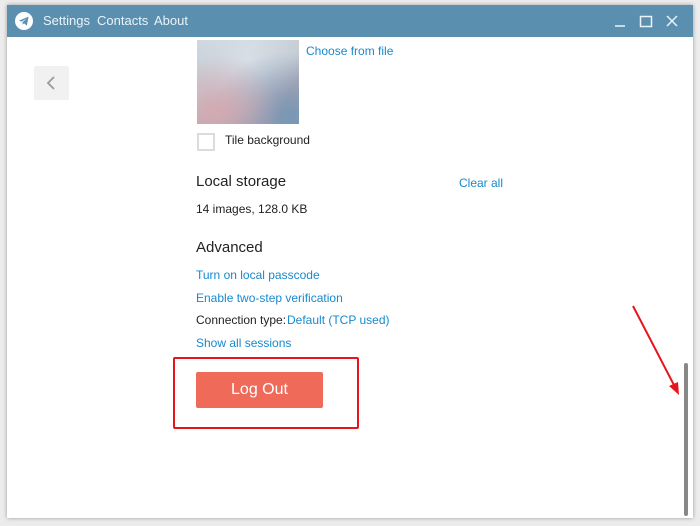  Describe the element at coordinates (258, 275) in the screenshot. I see `local-passcode-link: Turn on local passcode` at that location.